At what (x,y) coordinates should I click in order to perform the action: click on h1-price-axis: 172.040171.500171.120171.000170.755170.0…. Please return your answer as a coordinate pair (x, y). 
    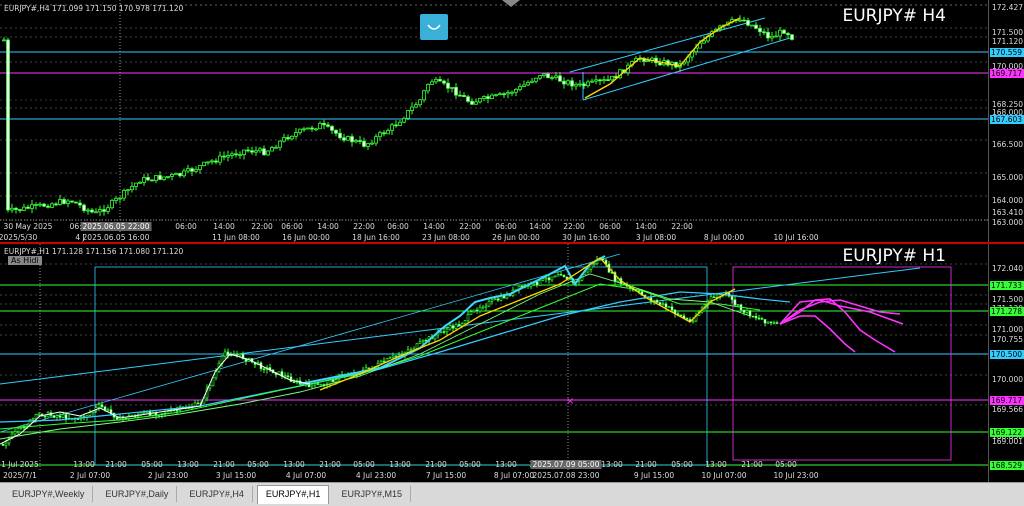
    Looking at the image, I should click on (1006, 363).